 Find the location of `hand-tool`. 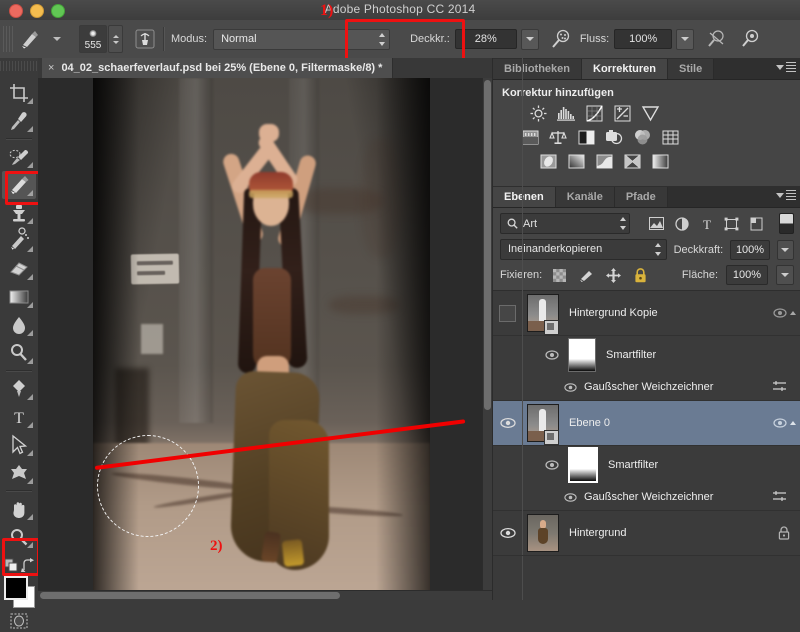

hand-tool is located at coordinates (19, 509).